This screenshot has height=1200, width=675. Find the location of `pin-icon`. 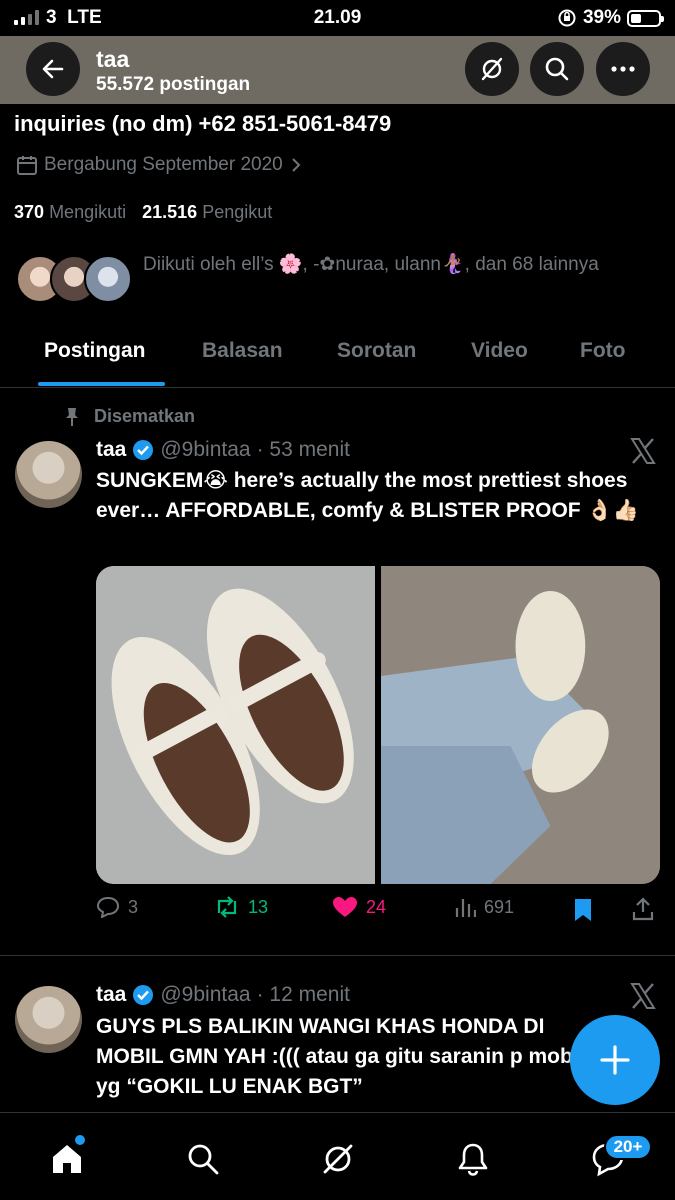

pin-icon is located at coordinates (72, 416).